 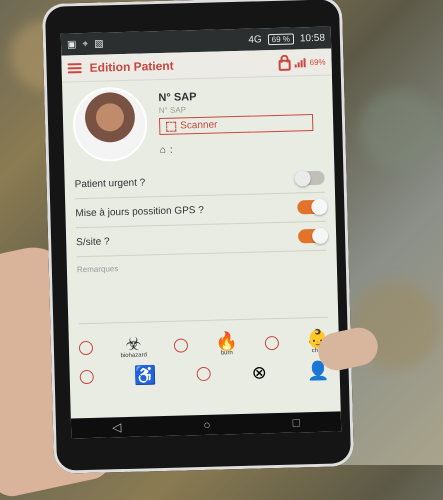 I want to click on profile-fields: N° SAP N° SAP Scanner ⌂ :, so click(x=236, y=119).